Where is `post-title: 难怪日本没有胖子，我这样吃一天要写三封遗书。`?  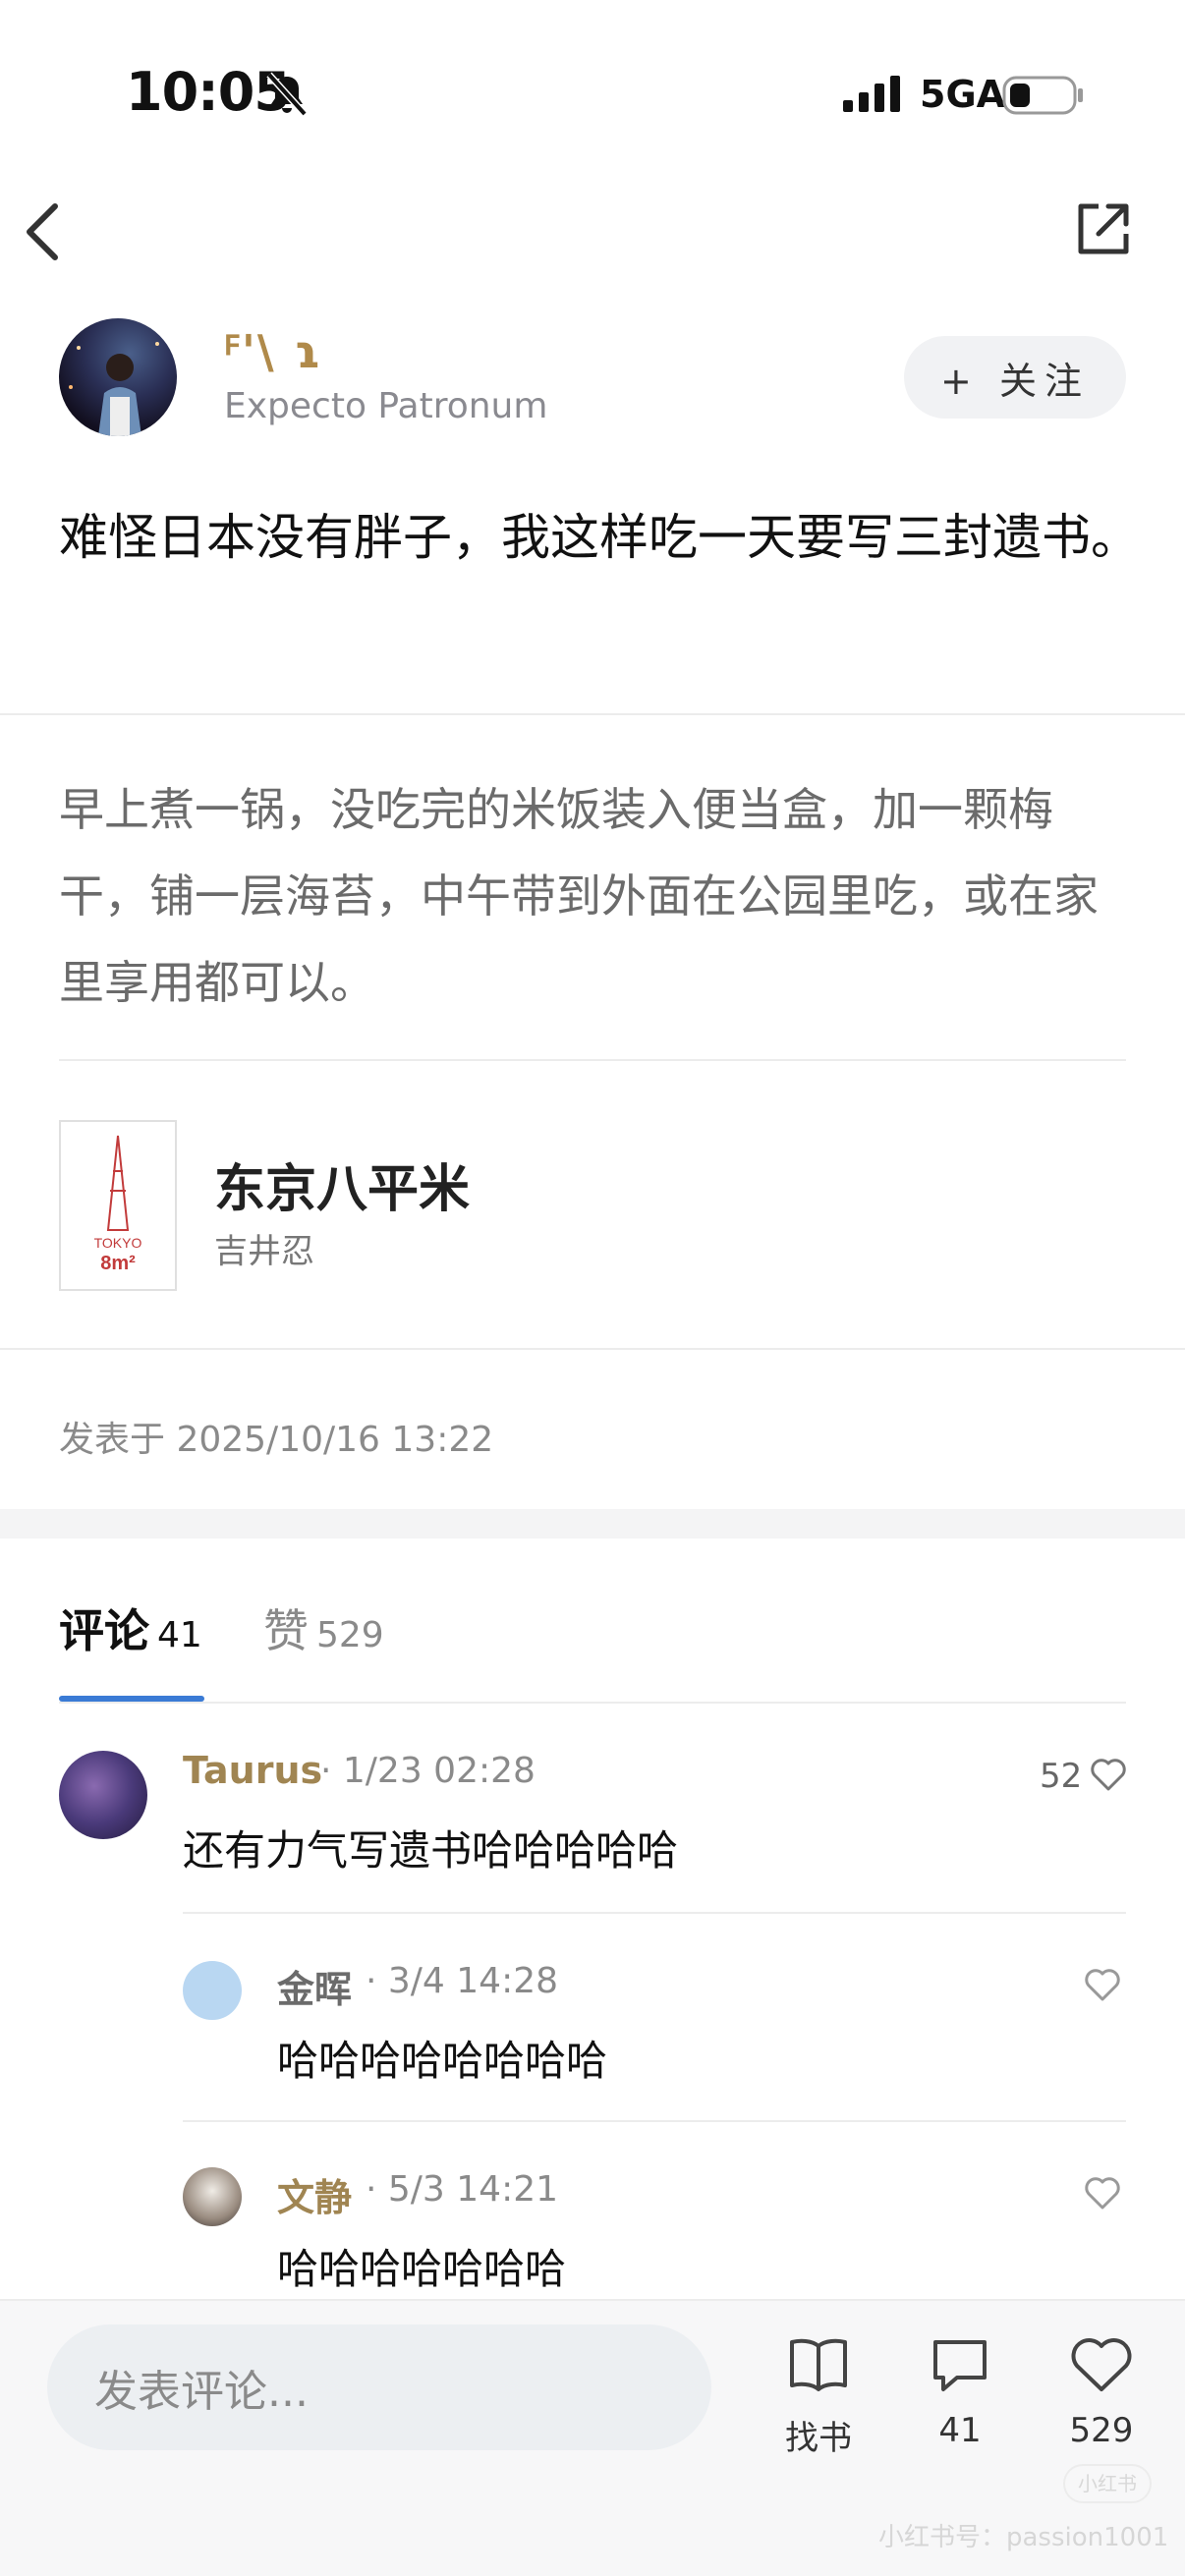
post-title: 难怪日本没有胖子，我这样吃一天要写三封遗书。 is located at coordinates (600, 537).